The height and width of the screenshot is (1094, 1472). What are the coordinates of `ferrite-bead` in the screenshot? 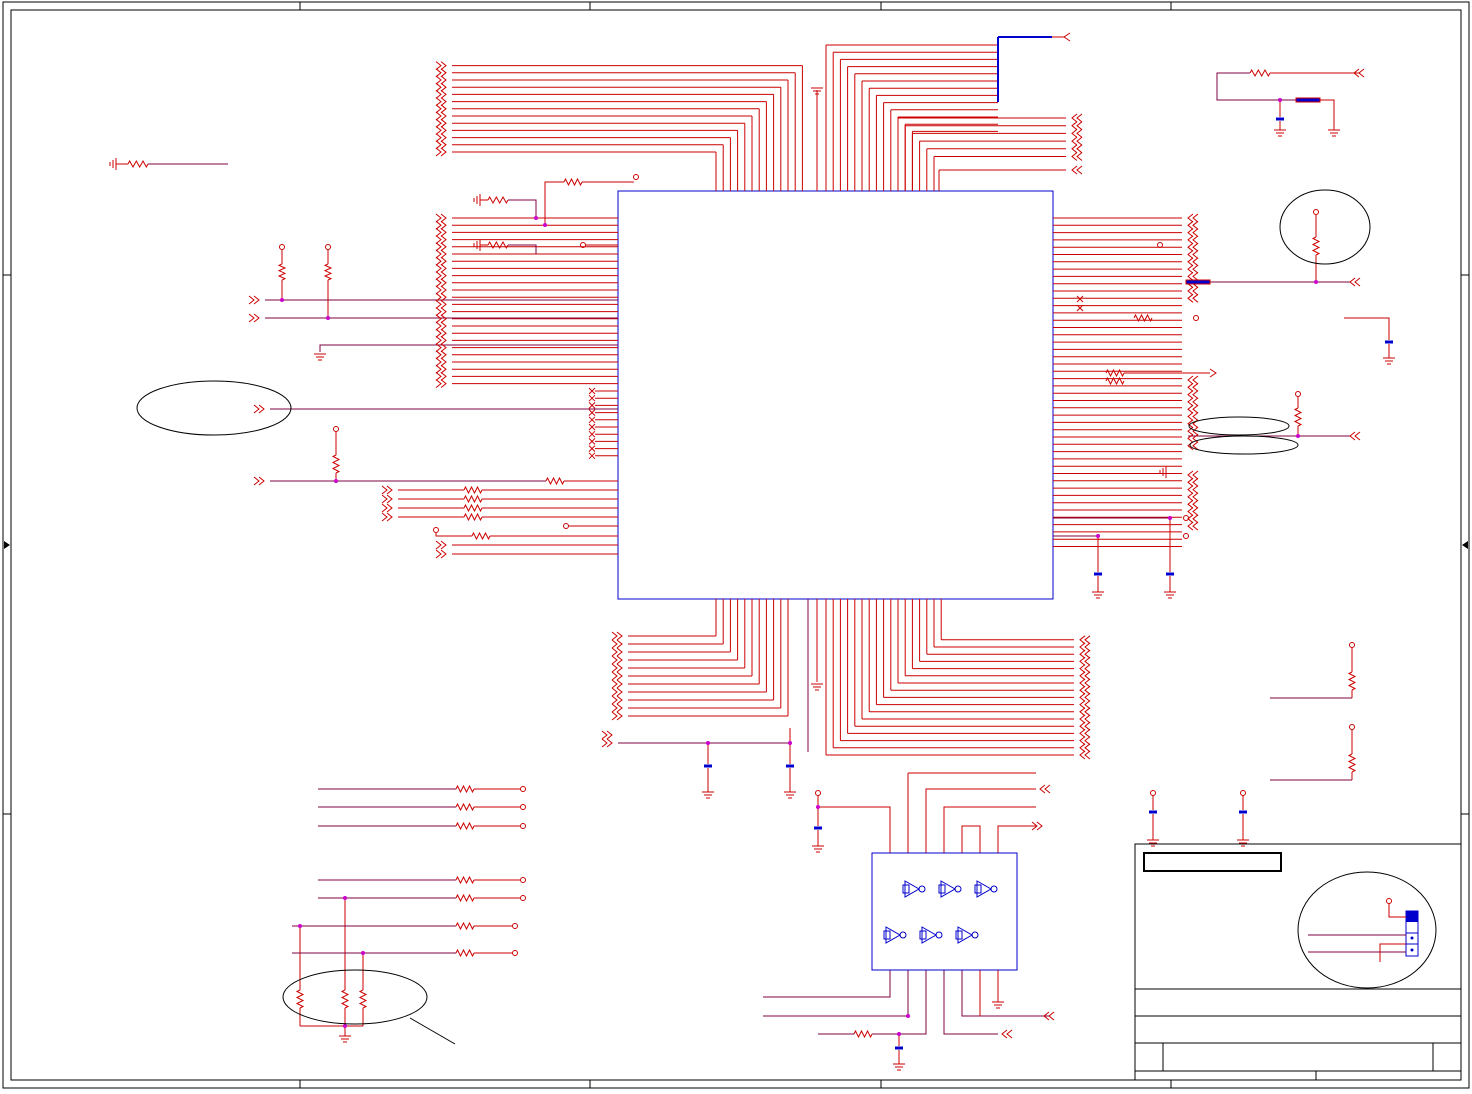 It's located at (1308, 100).